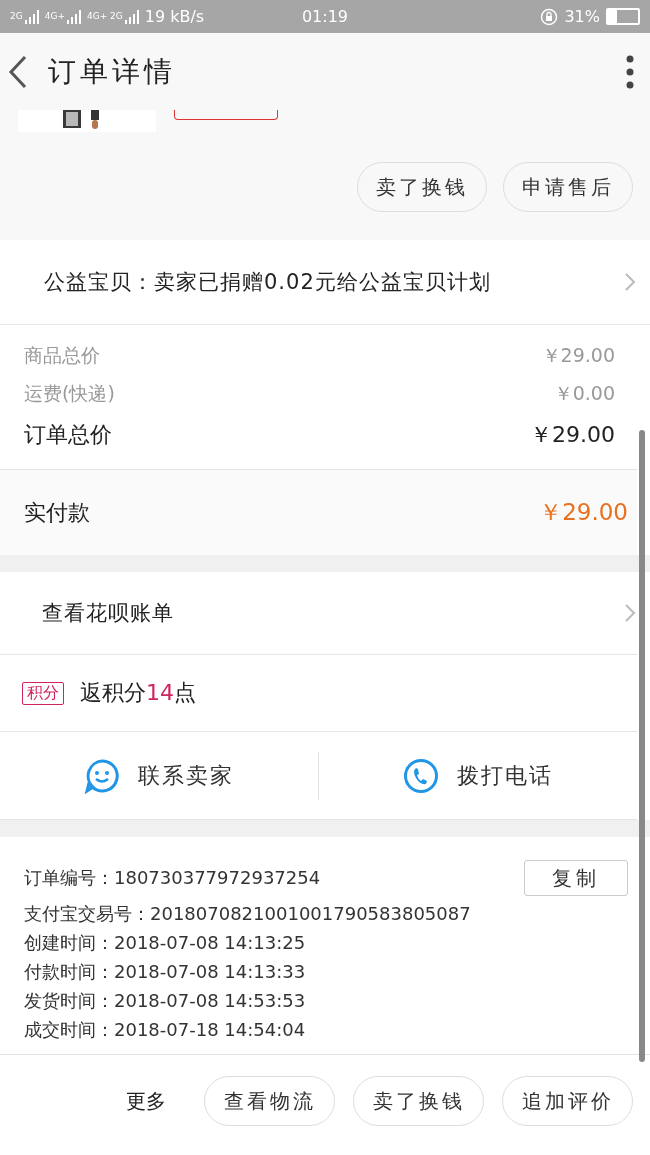 Image resolution: width=650 pixels, height=1155 pixels. What do you see at coordinates (325, 16) in the screenshot?
I see `clock: 01:19` at bounding box center [325, 16].